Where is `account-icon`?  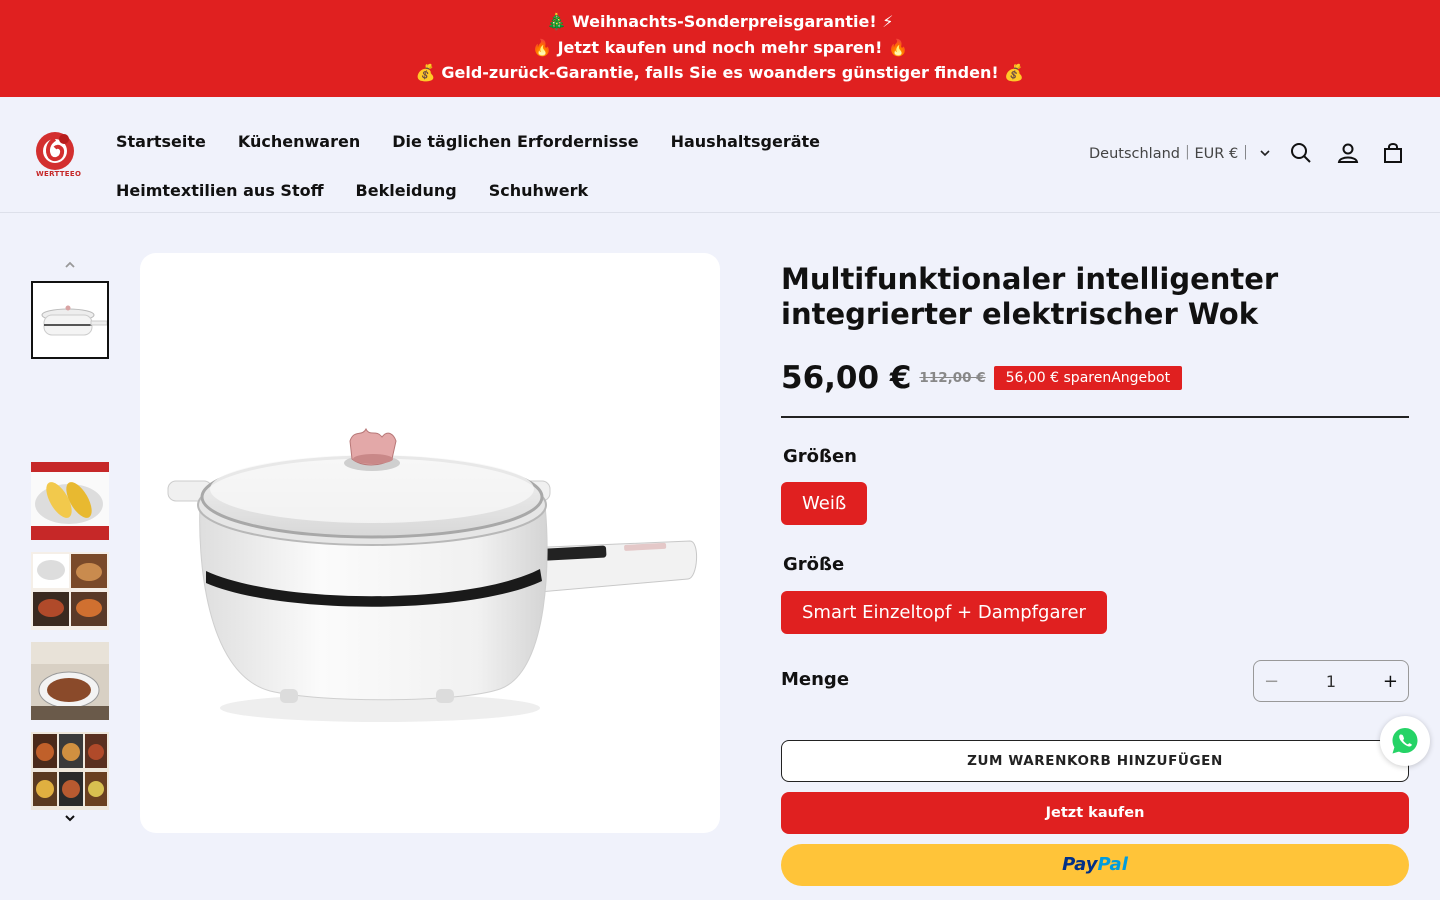
account-icon is located at coordinates (1348, 153).